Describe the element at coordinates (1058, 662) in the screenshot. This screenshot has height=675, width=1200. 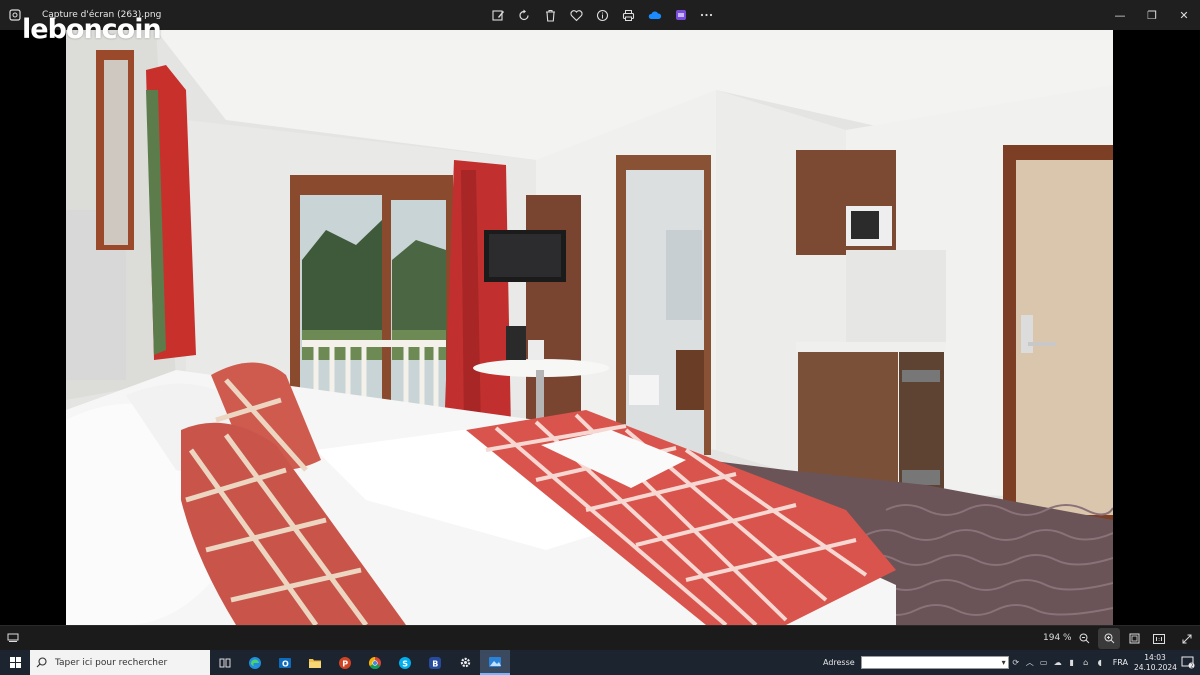
I see `cloud-icon: ☁` at that location.